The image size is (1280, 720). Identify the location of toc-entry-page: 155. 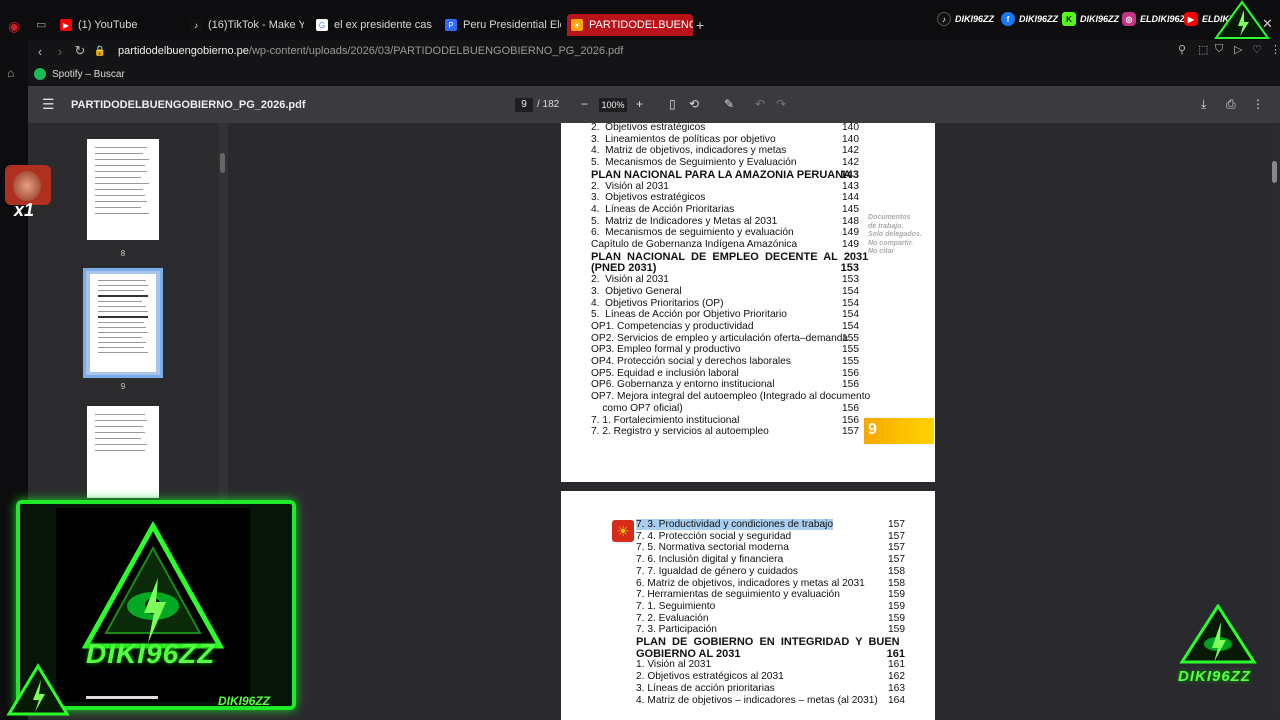
(850, 361).